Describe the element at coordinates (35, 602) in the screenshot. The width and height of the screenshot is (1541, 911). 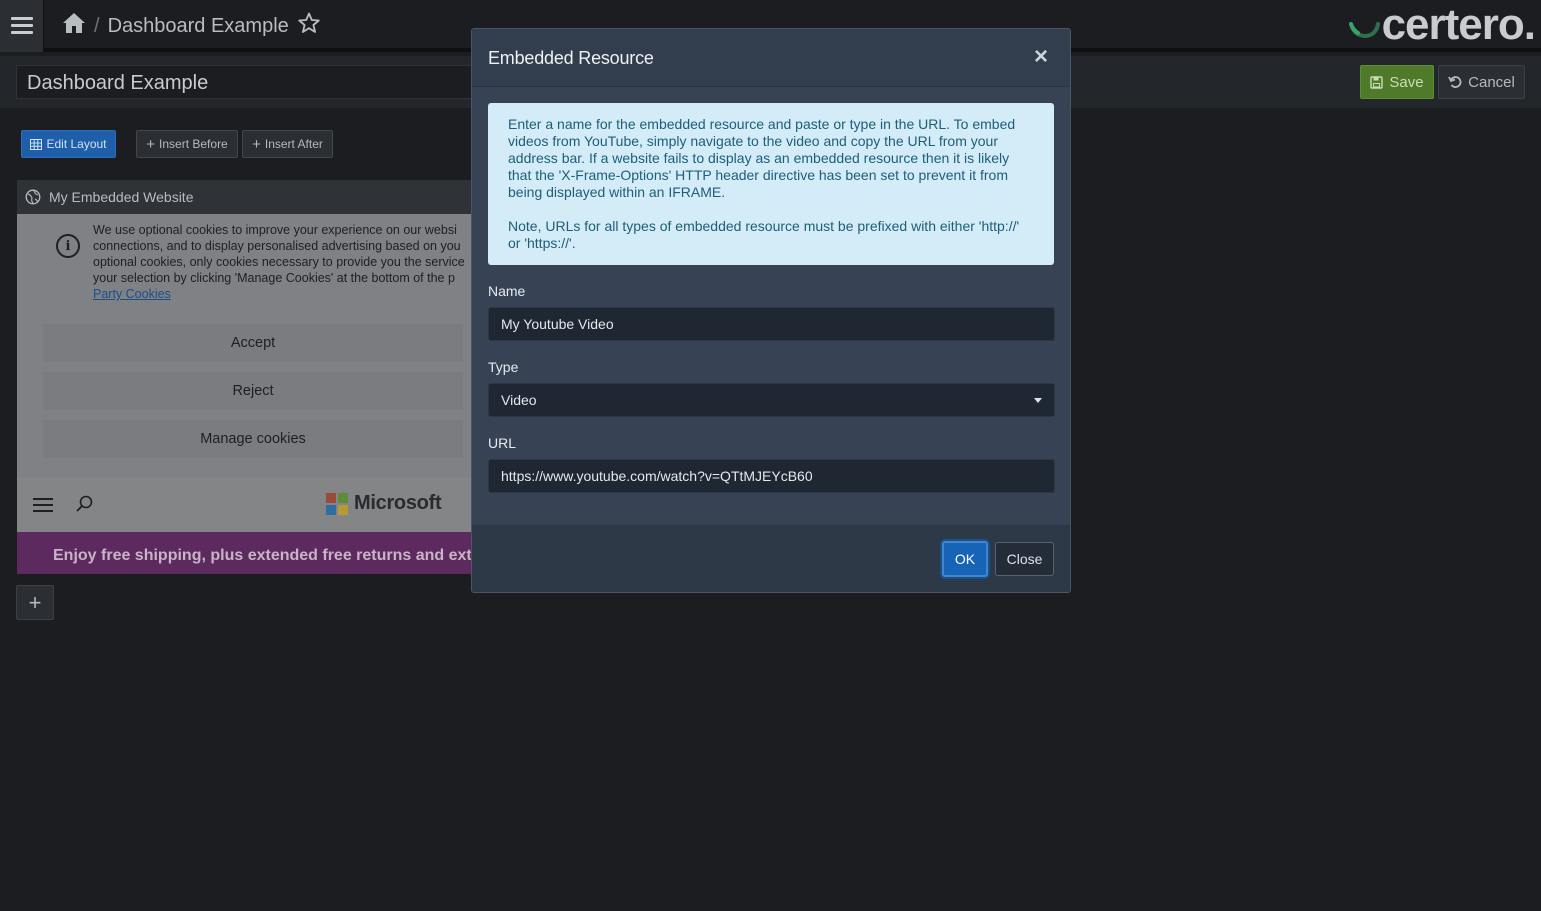
I see `add-widget-button: +` at that location.